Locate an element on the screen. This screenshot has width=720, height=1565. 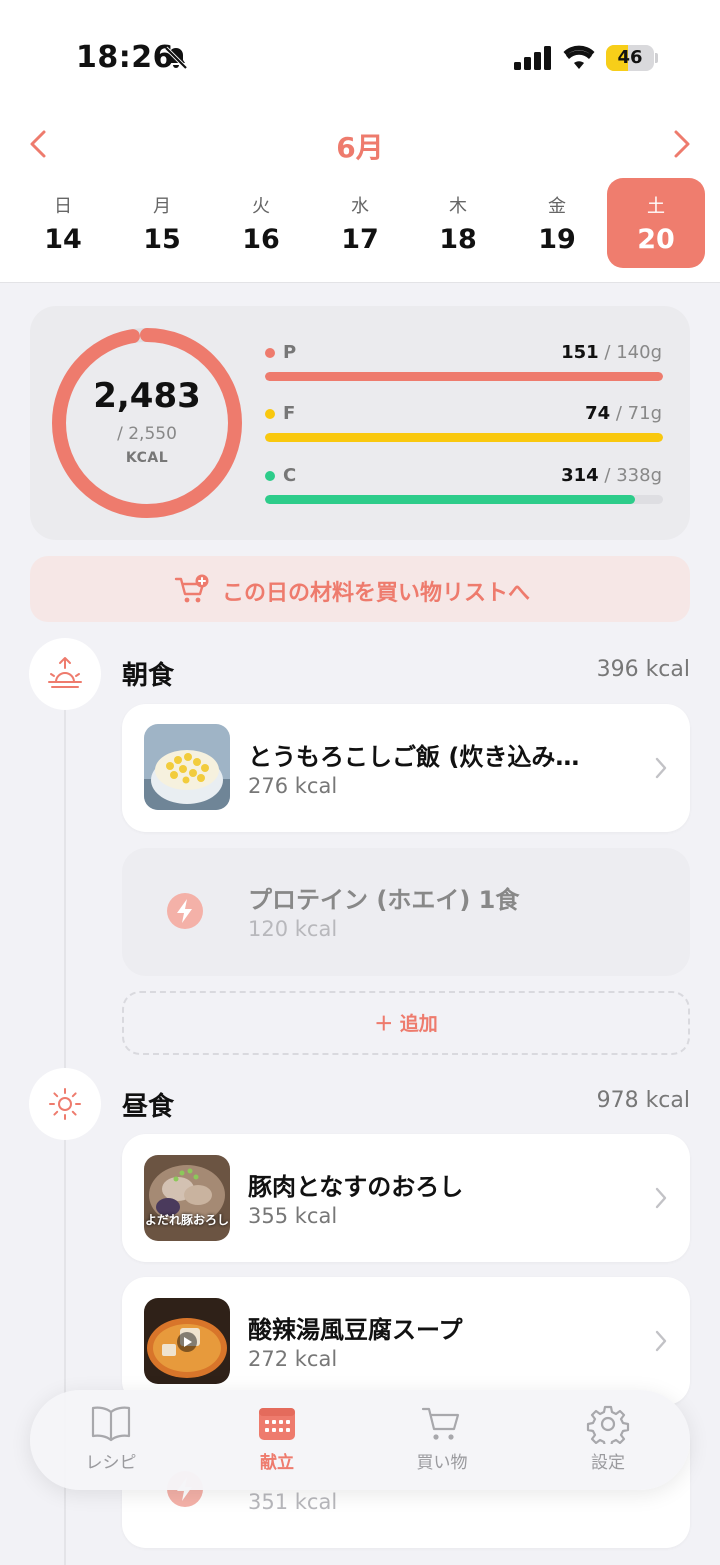
day-number: 20 is located at coordinates (656, 239).